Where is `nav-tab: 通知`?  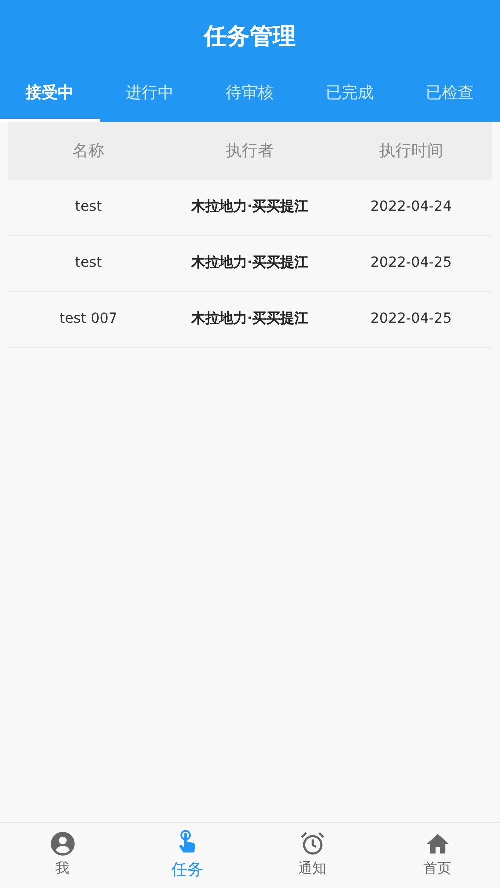 nav-tab: 通知 is located at coordinates (312, 855).